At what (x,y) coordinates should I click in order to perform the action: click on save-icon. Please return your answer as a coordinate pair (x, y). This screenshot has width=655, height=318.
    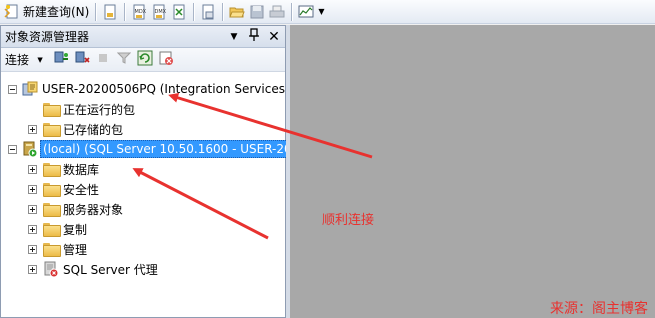
    Looking at the image, I should click on (257, 12).